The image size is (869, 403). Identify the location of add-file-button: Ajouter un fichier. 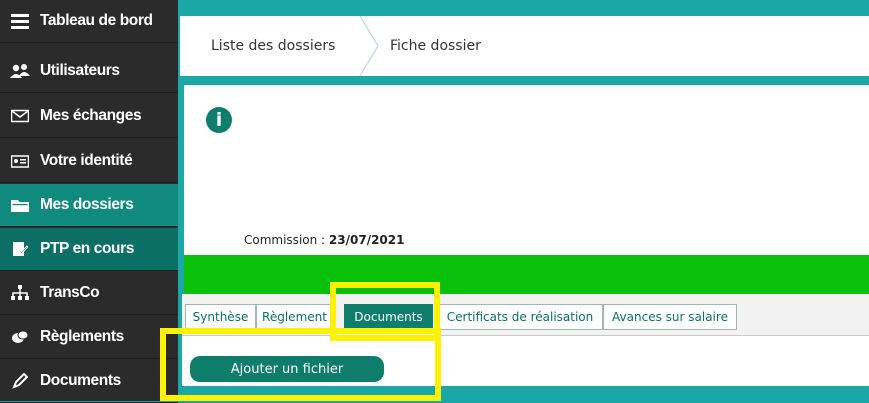
(287, 369).